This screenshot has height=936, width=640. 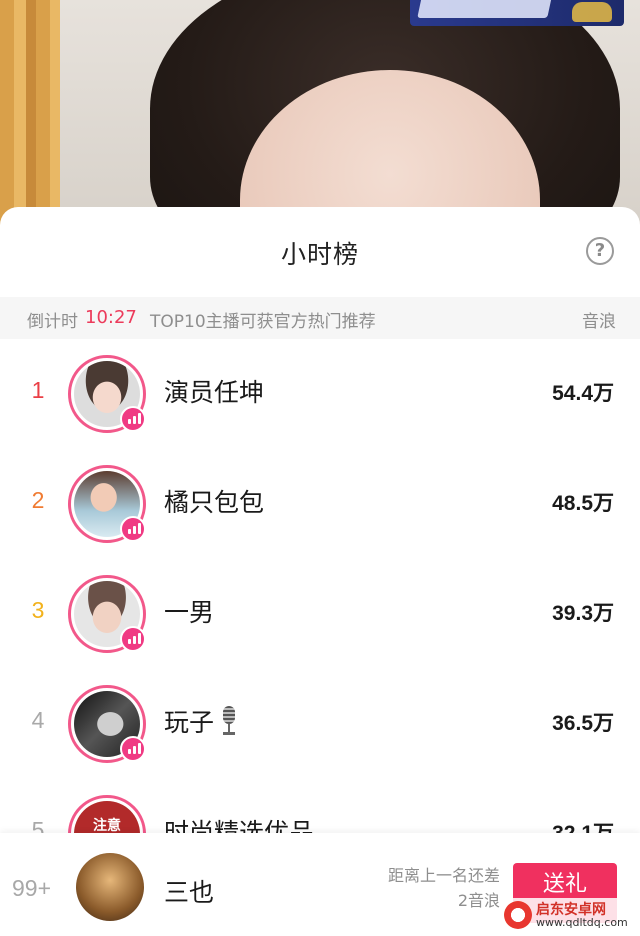 What do you see at coordinates (430, 888) in the screenshot?
I see `gap-to-next: 距离上一名还差 2音浪` at bounding box center [430, 888].